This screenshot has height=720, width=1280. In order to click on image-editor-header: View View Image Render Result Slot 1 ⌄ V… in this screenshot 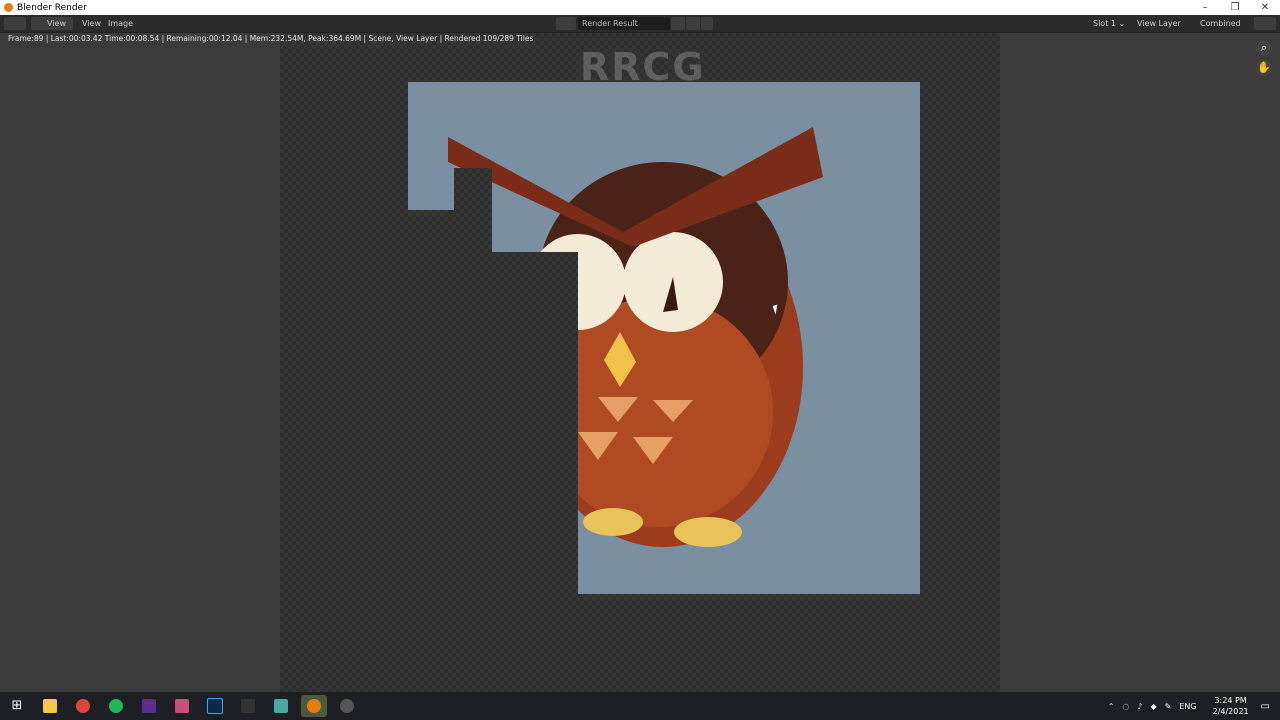, I will do `click(640, 28)`.